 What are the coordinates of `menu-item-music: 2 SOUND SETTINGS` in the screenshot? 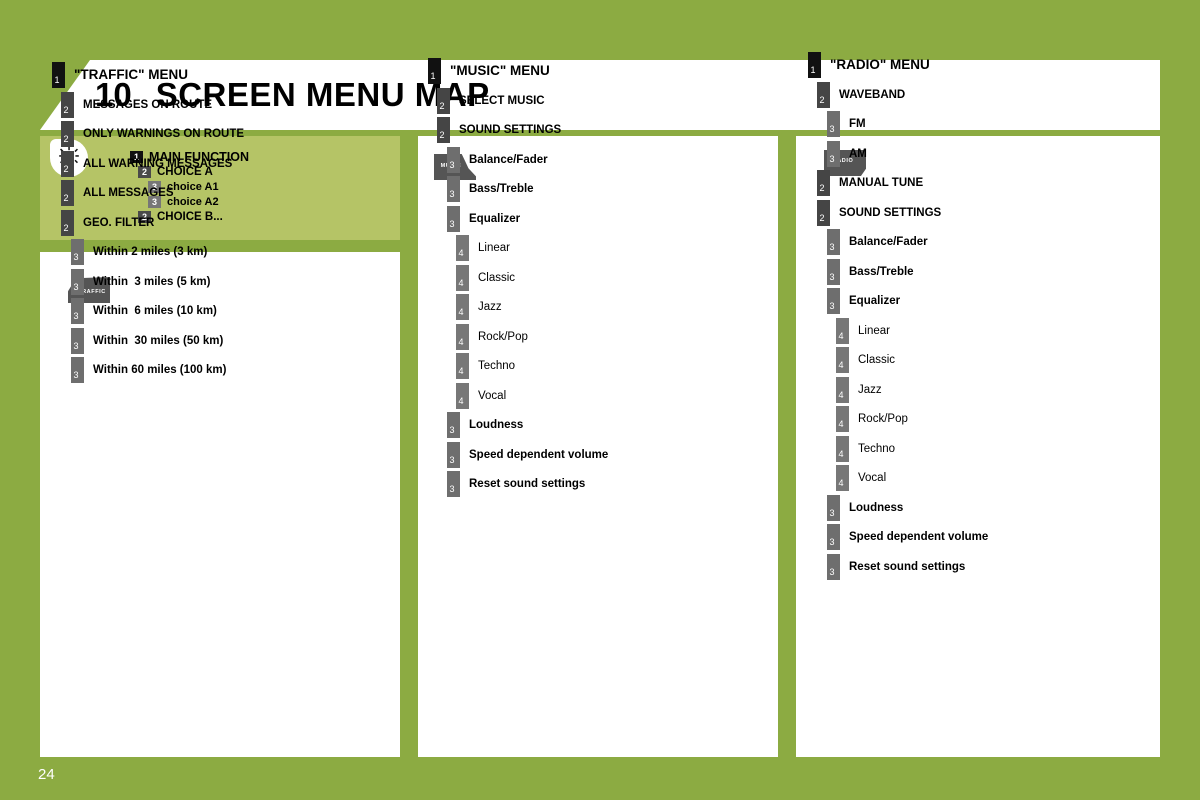 It's located at (522, 132).